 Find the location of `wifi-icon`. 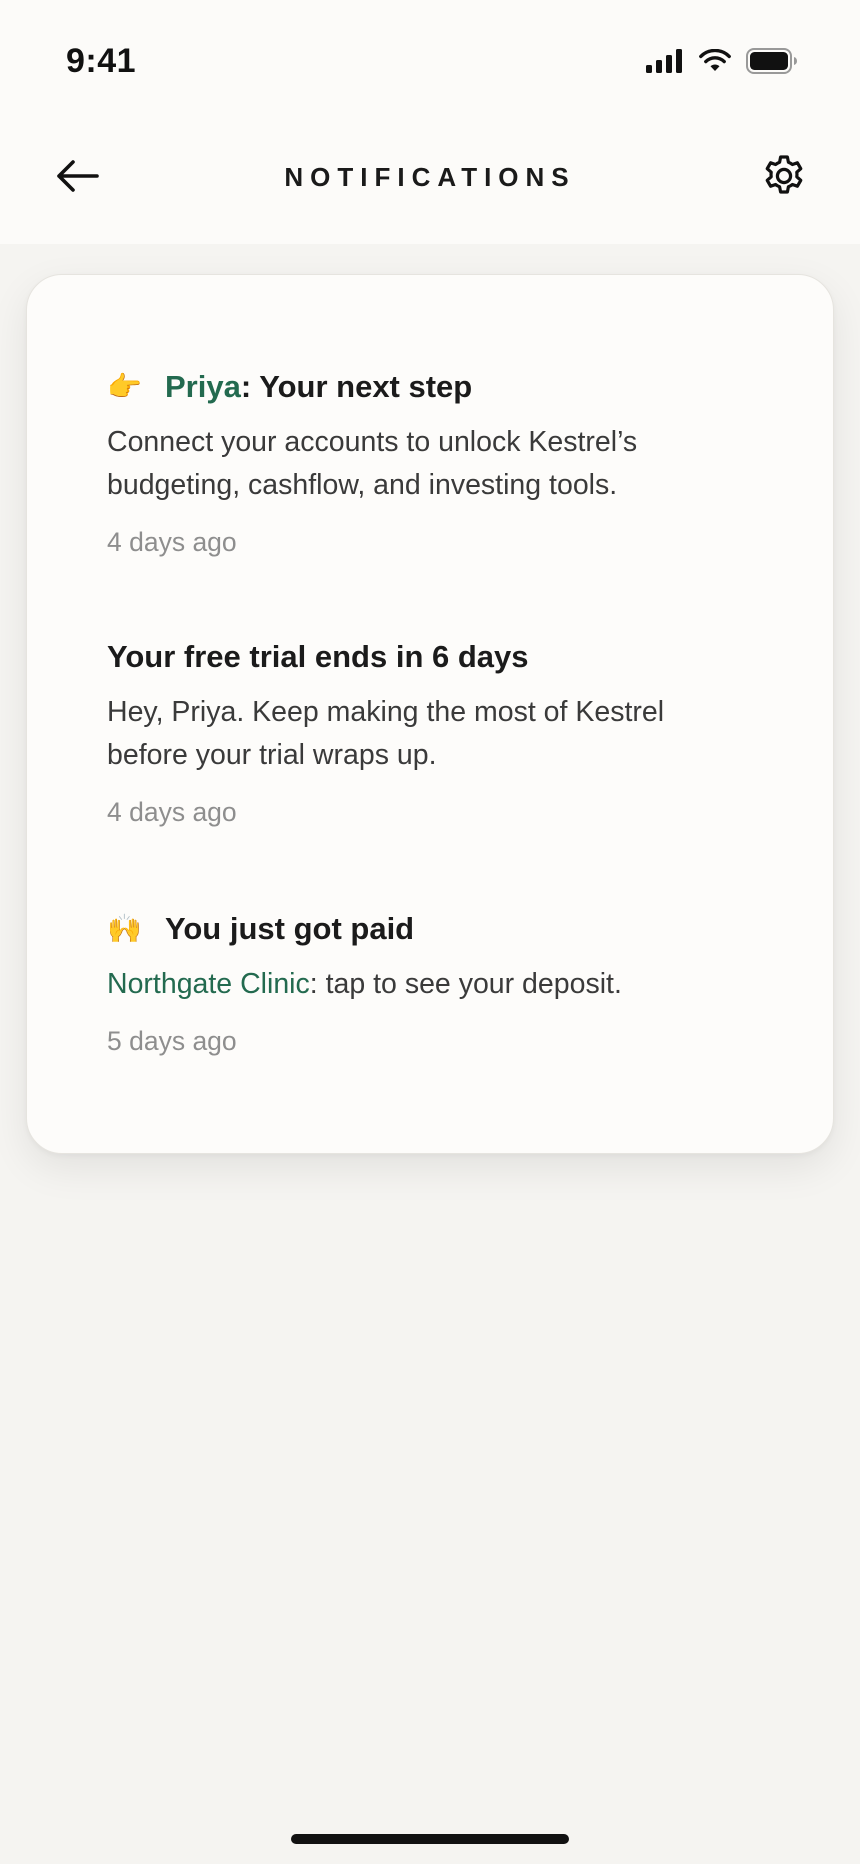

wifi-icon is located at coordinates (715, 63).